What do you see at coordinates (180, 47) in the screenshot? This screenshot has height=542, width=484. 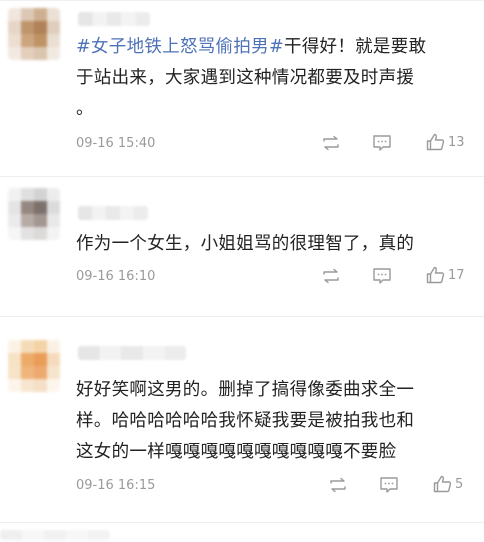 I see `hashtag-link: #女子地铁上怒骂偷拍男#` at bounding box center [180, 47].